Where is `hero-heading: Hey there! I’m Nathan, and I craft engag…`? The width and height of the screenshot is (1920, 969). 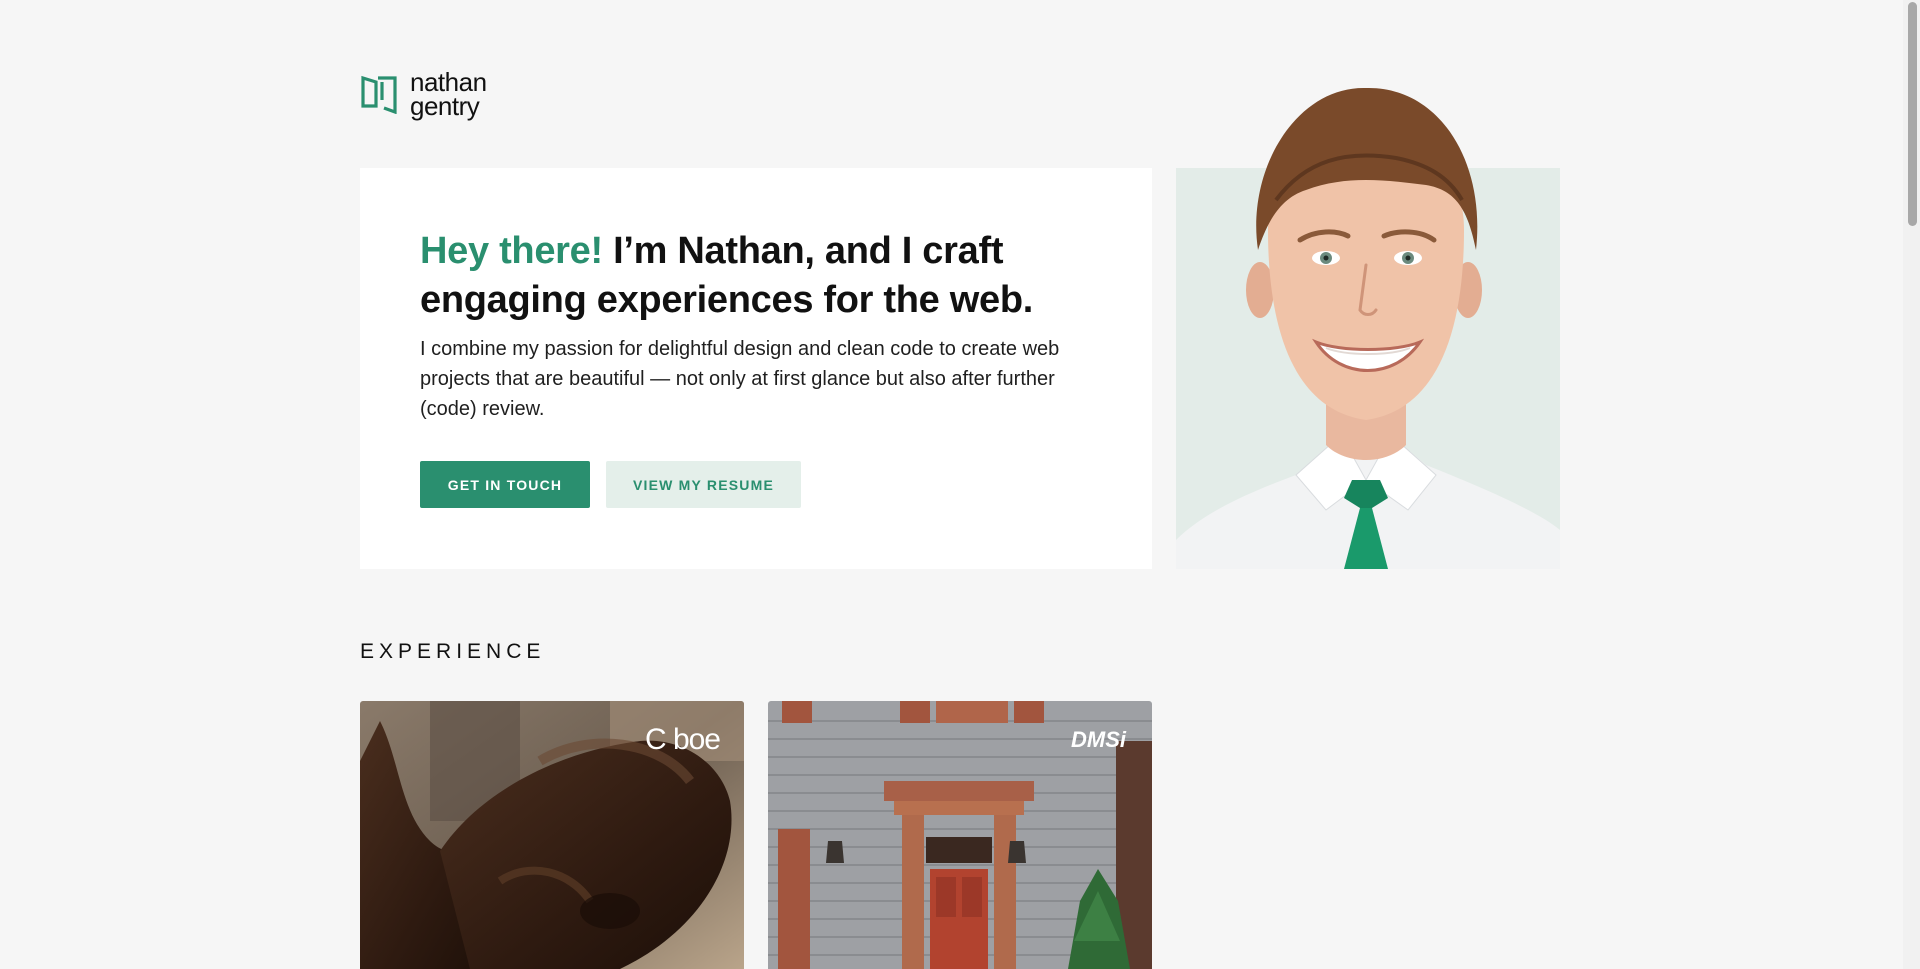
hero-heading: Hey there! I’m Nathan, and I craft engag… is located at coordinates (770, 276).